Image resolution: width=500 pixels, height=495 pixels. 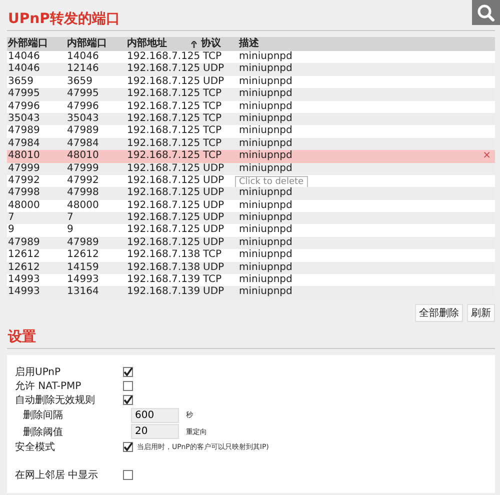 What do you see at coordinates (249, 44) in the screenshot?
I see `column-header: 描述` at bounding box center [249, 44].